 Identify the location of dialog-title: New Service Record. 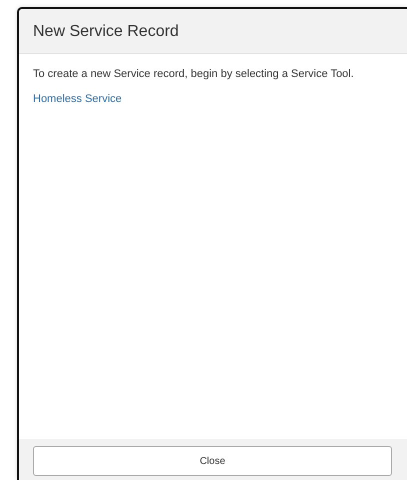
(106, 32).